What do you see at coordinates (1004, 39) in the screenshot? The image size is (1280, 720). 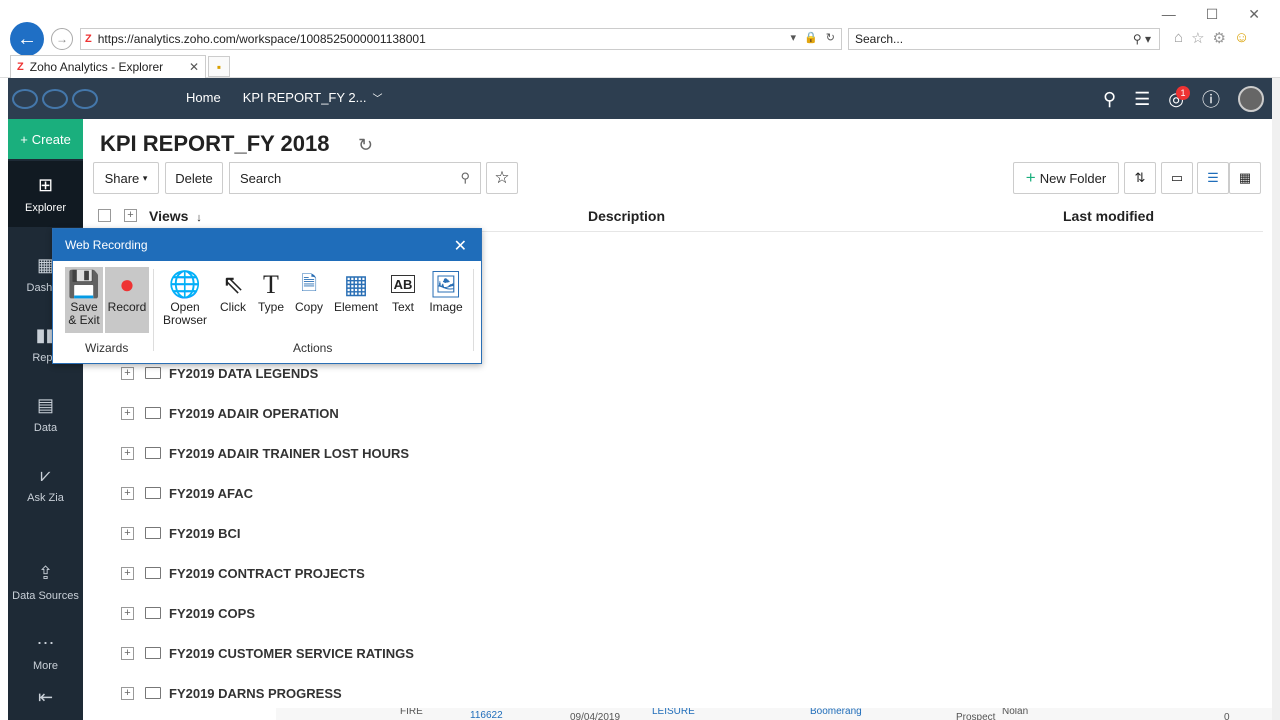 I see `browser-search-input: Search... ⚲ ▾` at bounding box center [1004, 39].